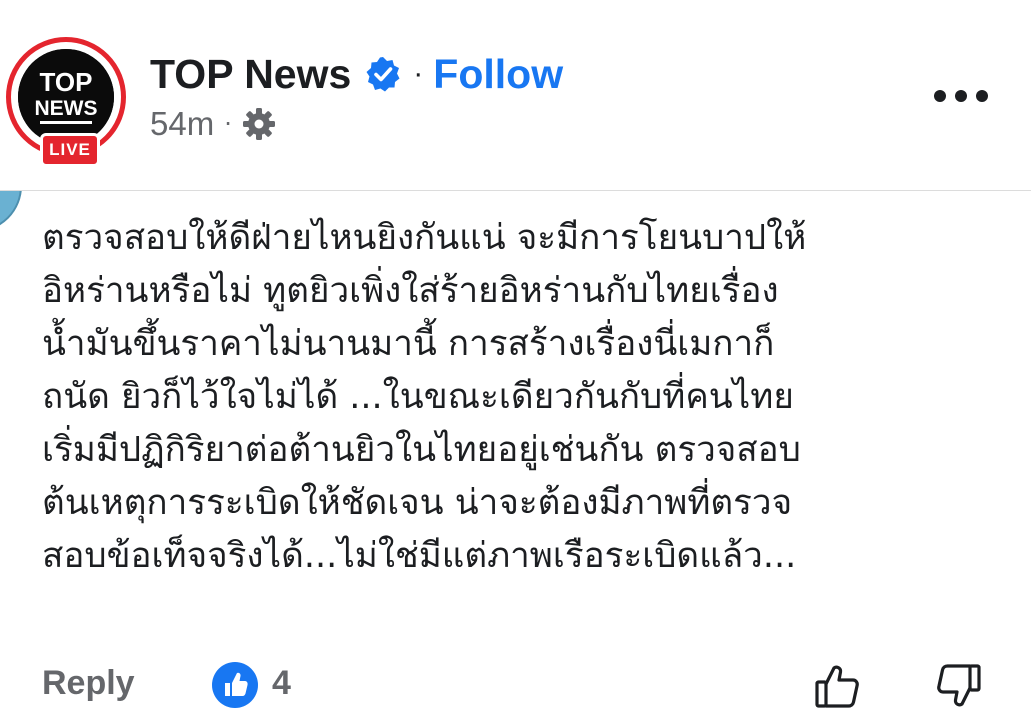  Describe the element at coordinates (522, 688) in the screenshot. I see `comment-actions: Reply 4` at that location.